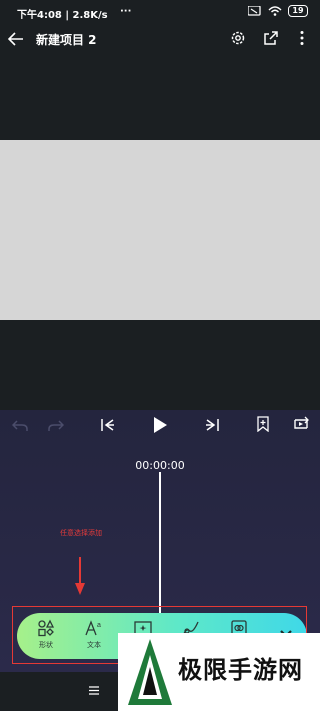 The image size is (320, 711). I want to click on loop-preview-icon, so click(301, 424).